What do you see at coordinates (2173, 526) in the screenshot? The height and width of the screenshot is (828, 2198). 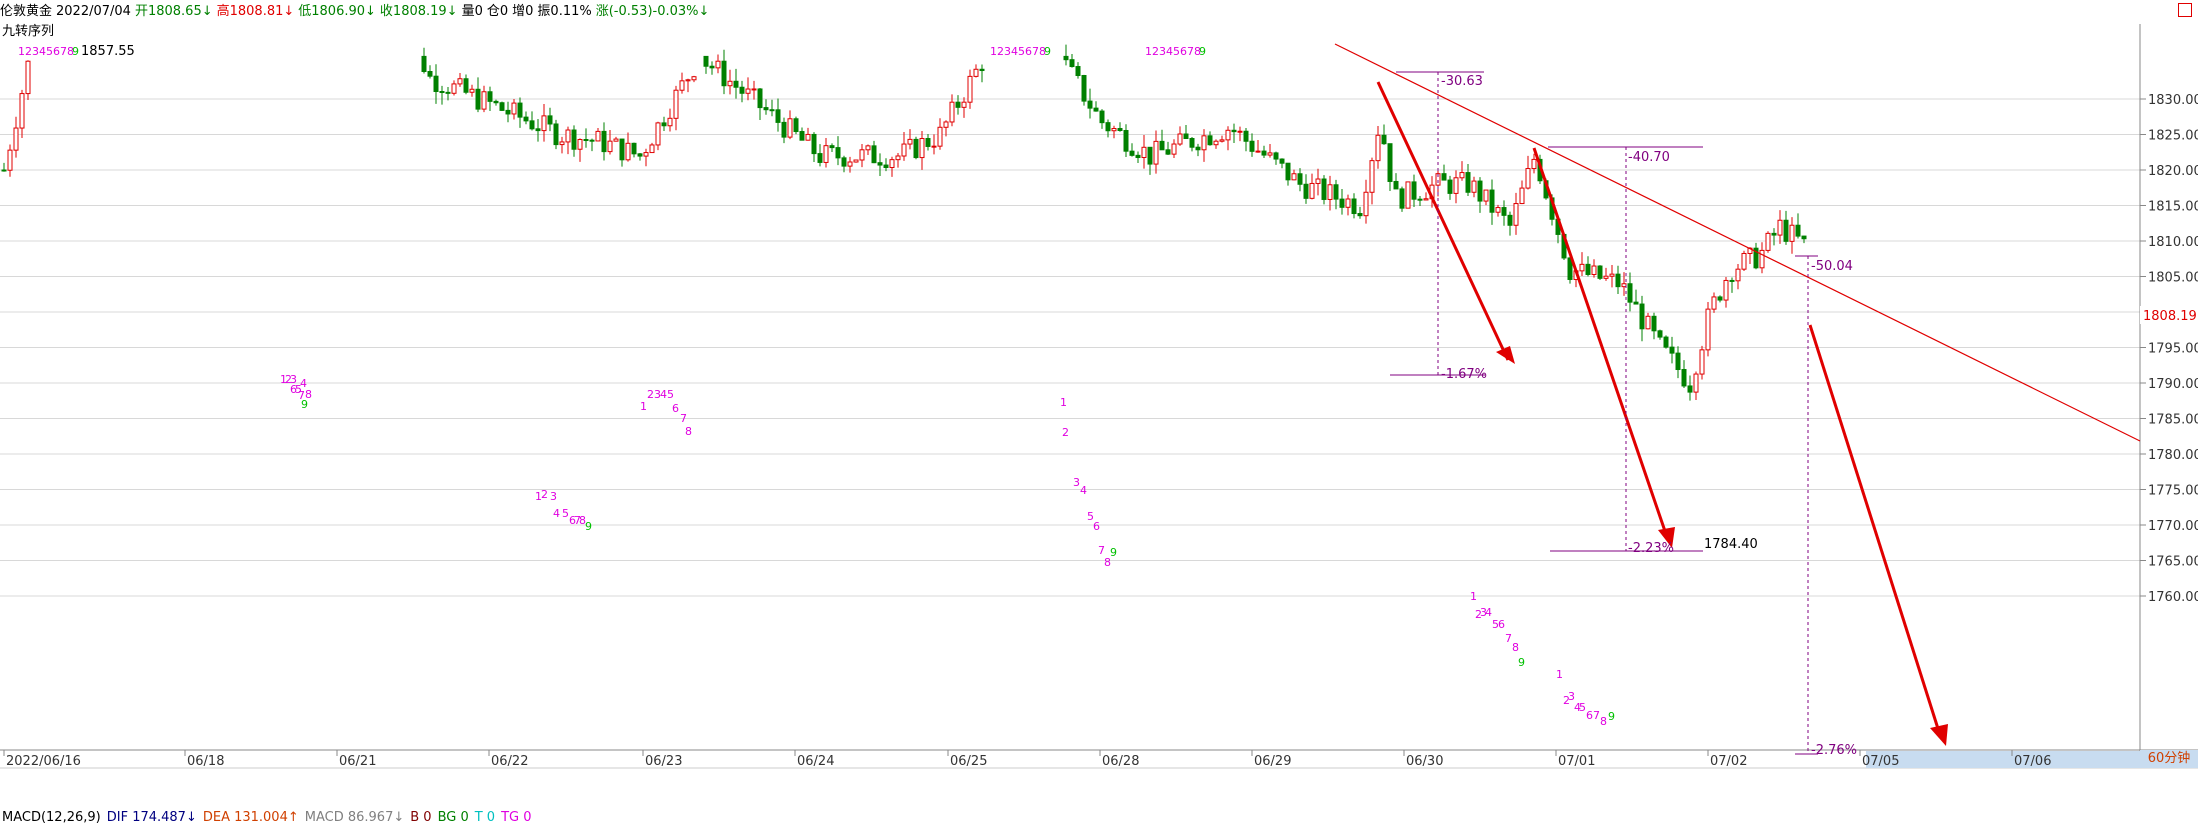 I see `price-tick-label: 1770.00` at bounding box center [2173, 526].